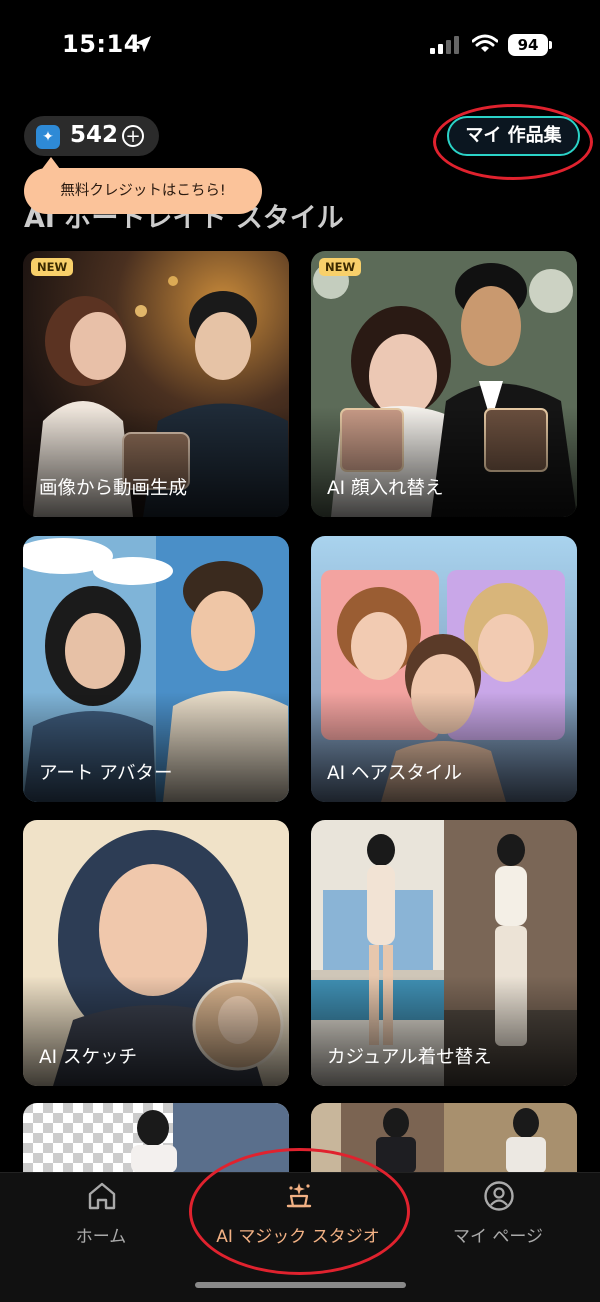 Image resolution: width=600 pixels, height=1302 pixels. What do you see at coordinates (299, 1211) in the screenshot?
I see `annotation-circle-nav` at bounding box center [299, 1211].